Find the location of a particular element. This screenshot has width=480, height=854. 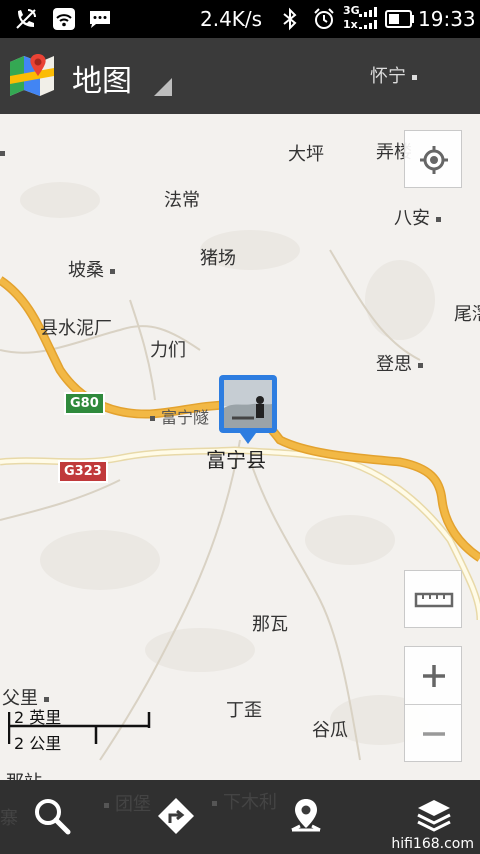

maps-logo-icon is located at coordinates (32, 74).